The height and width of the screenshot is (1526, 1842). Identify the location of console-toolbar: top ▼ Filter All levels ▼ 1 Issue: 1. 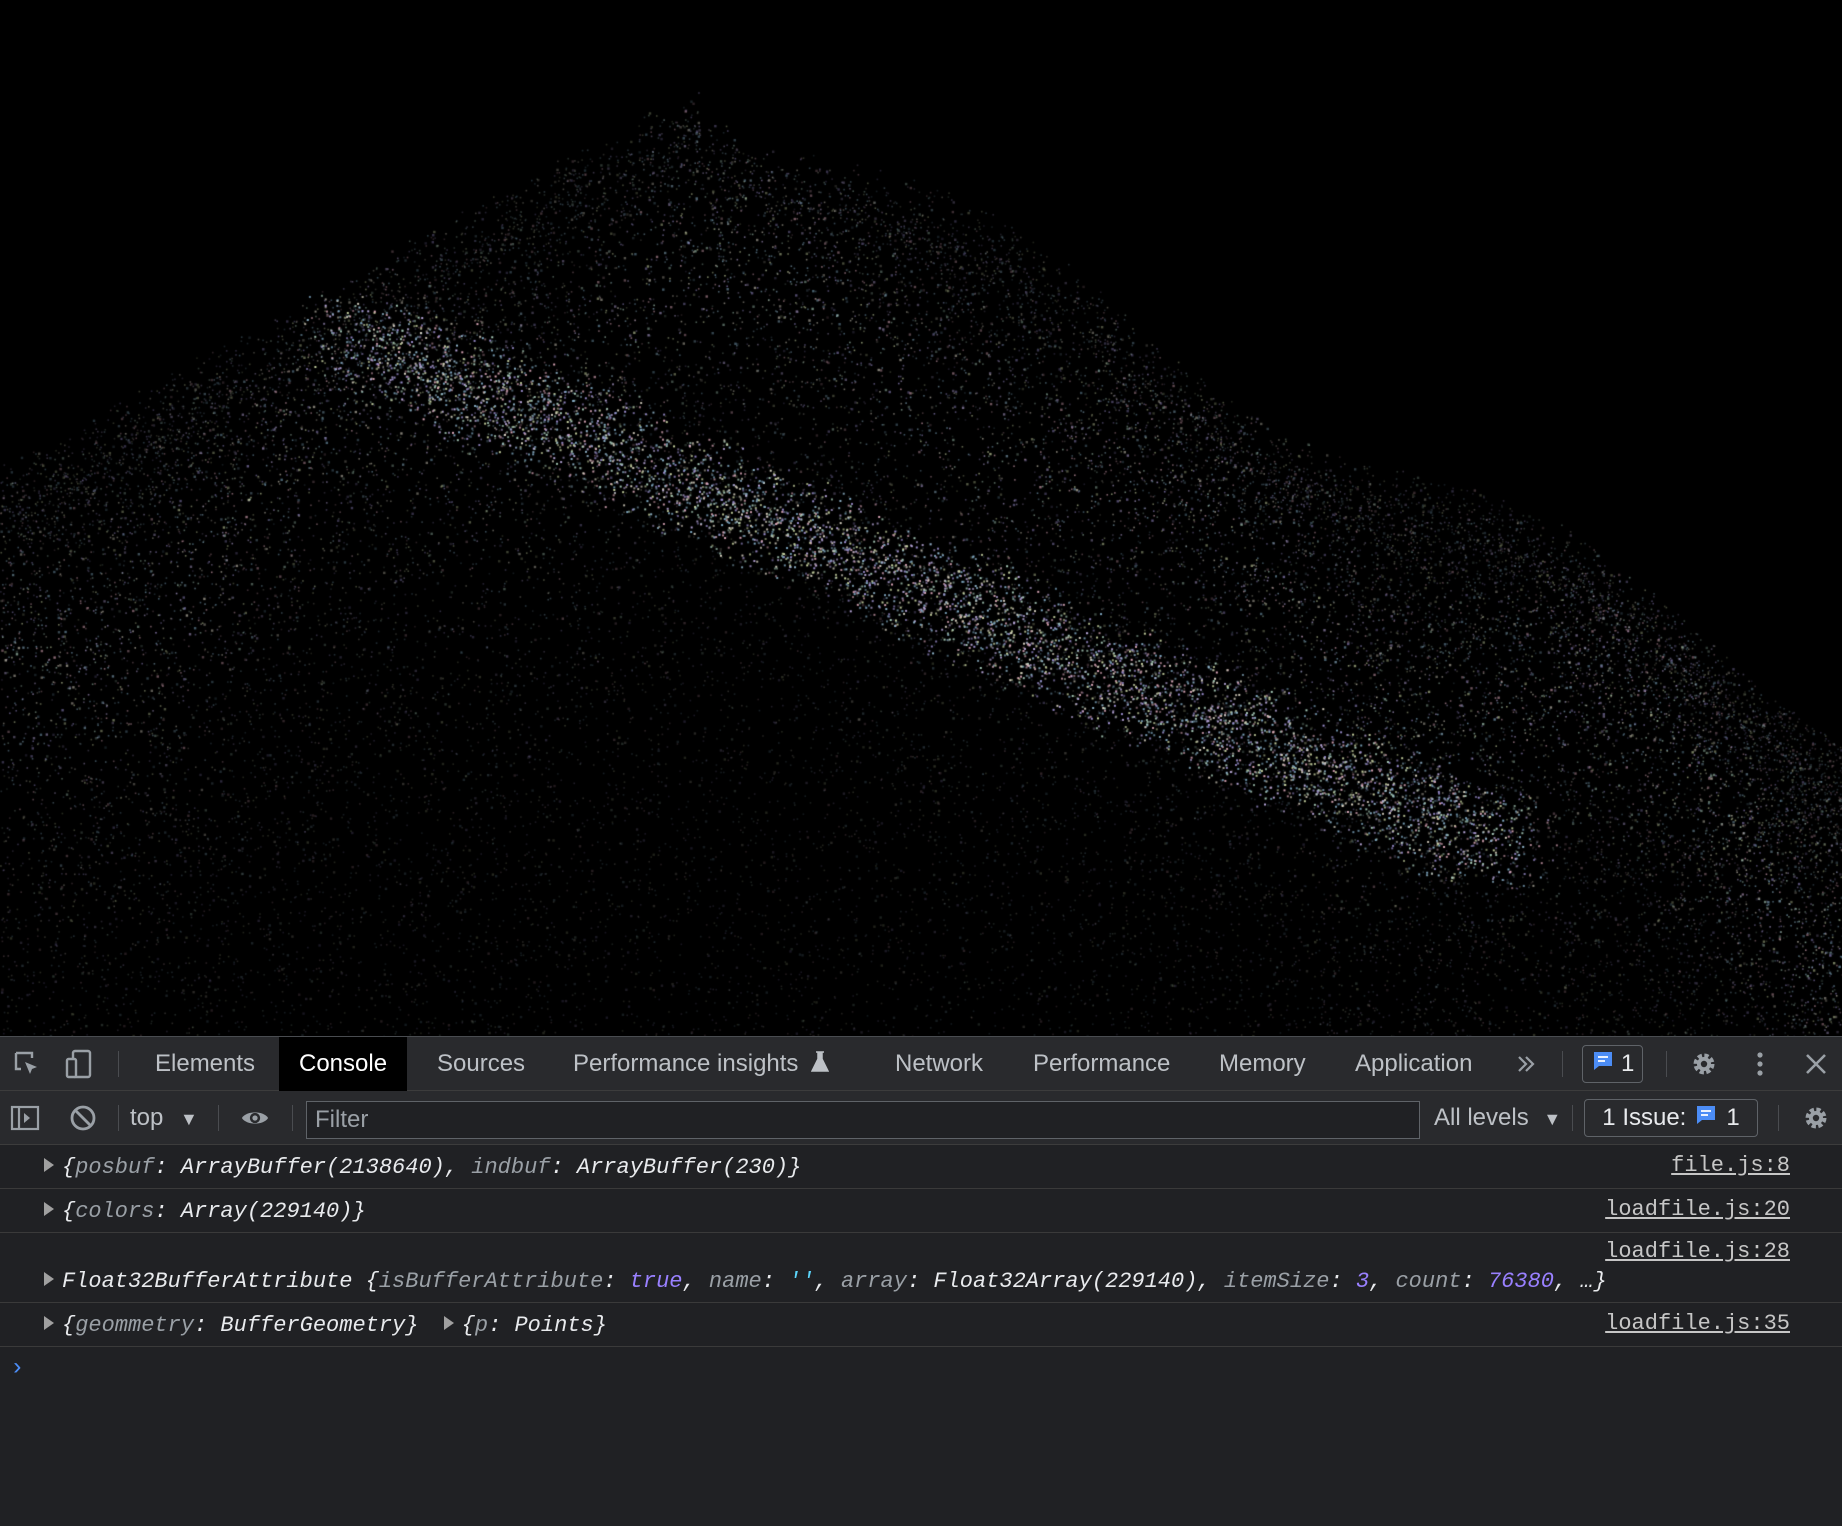
(921, 1118).